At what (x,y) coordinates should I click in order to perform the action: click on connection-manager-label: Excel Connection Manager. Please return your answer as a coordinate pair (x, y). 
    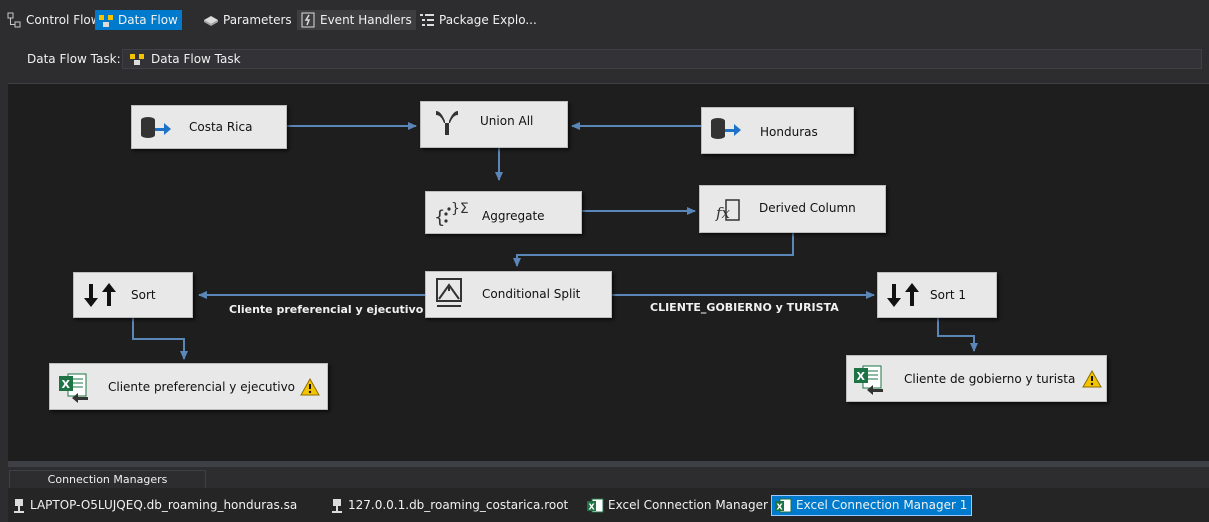
    Looking at the image, I should click on (688, 505).